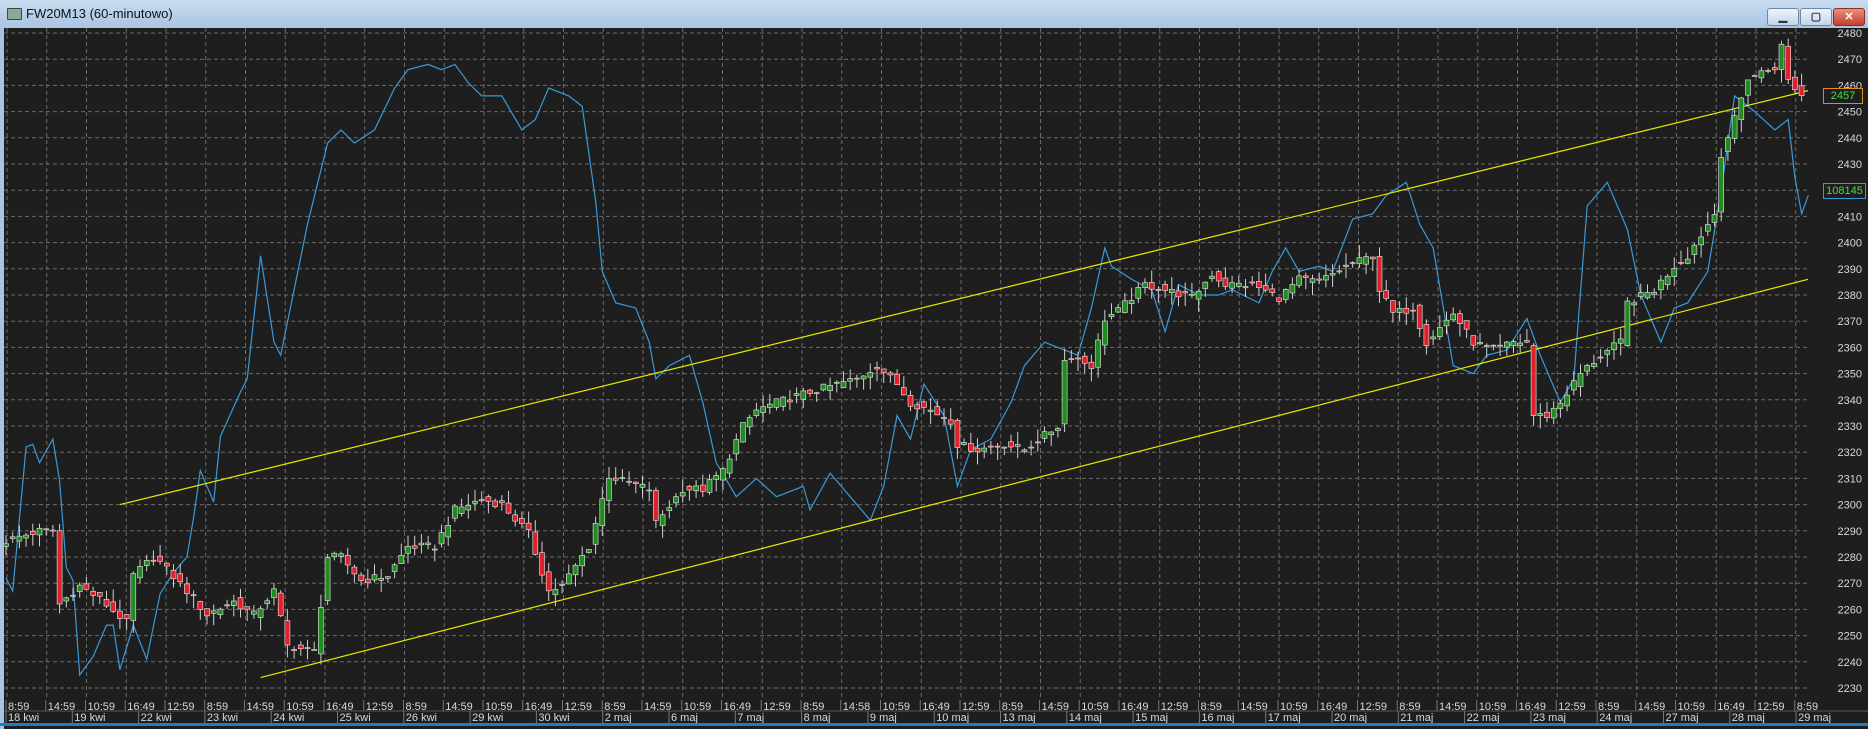 This screenshot has width=1868, height=729. What do you see at coordinates (934, 724) in the screenshot?
I see `horizontal-scrollbar` at bounding box center [934, 724].